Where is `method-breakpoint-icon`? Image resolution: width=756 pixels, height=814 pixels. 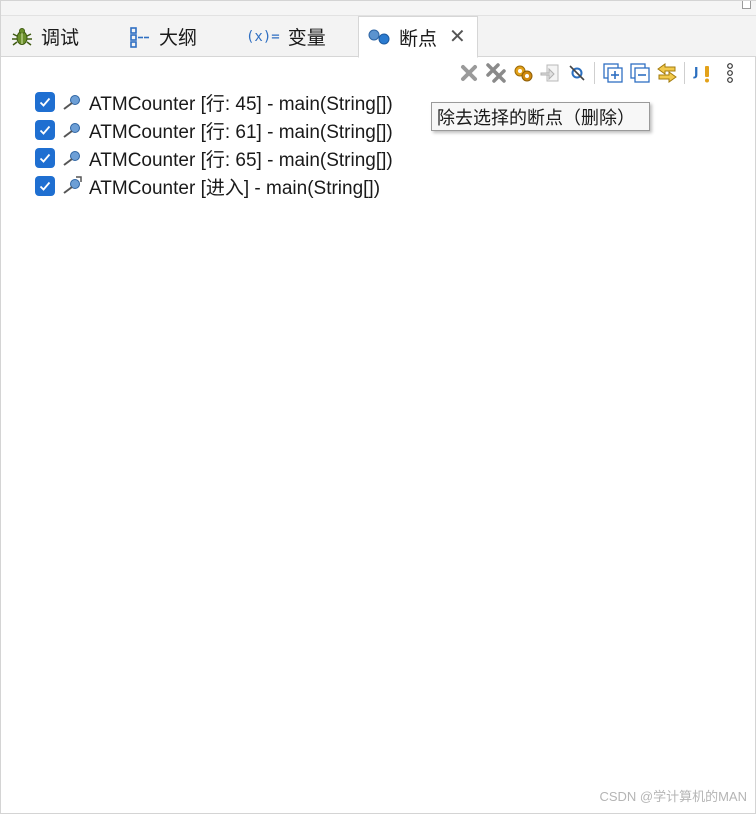 method-breakpoint-icon is located at coordinates (72, 186).